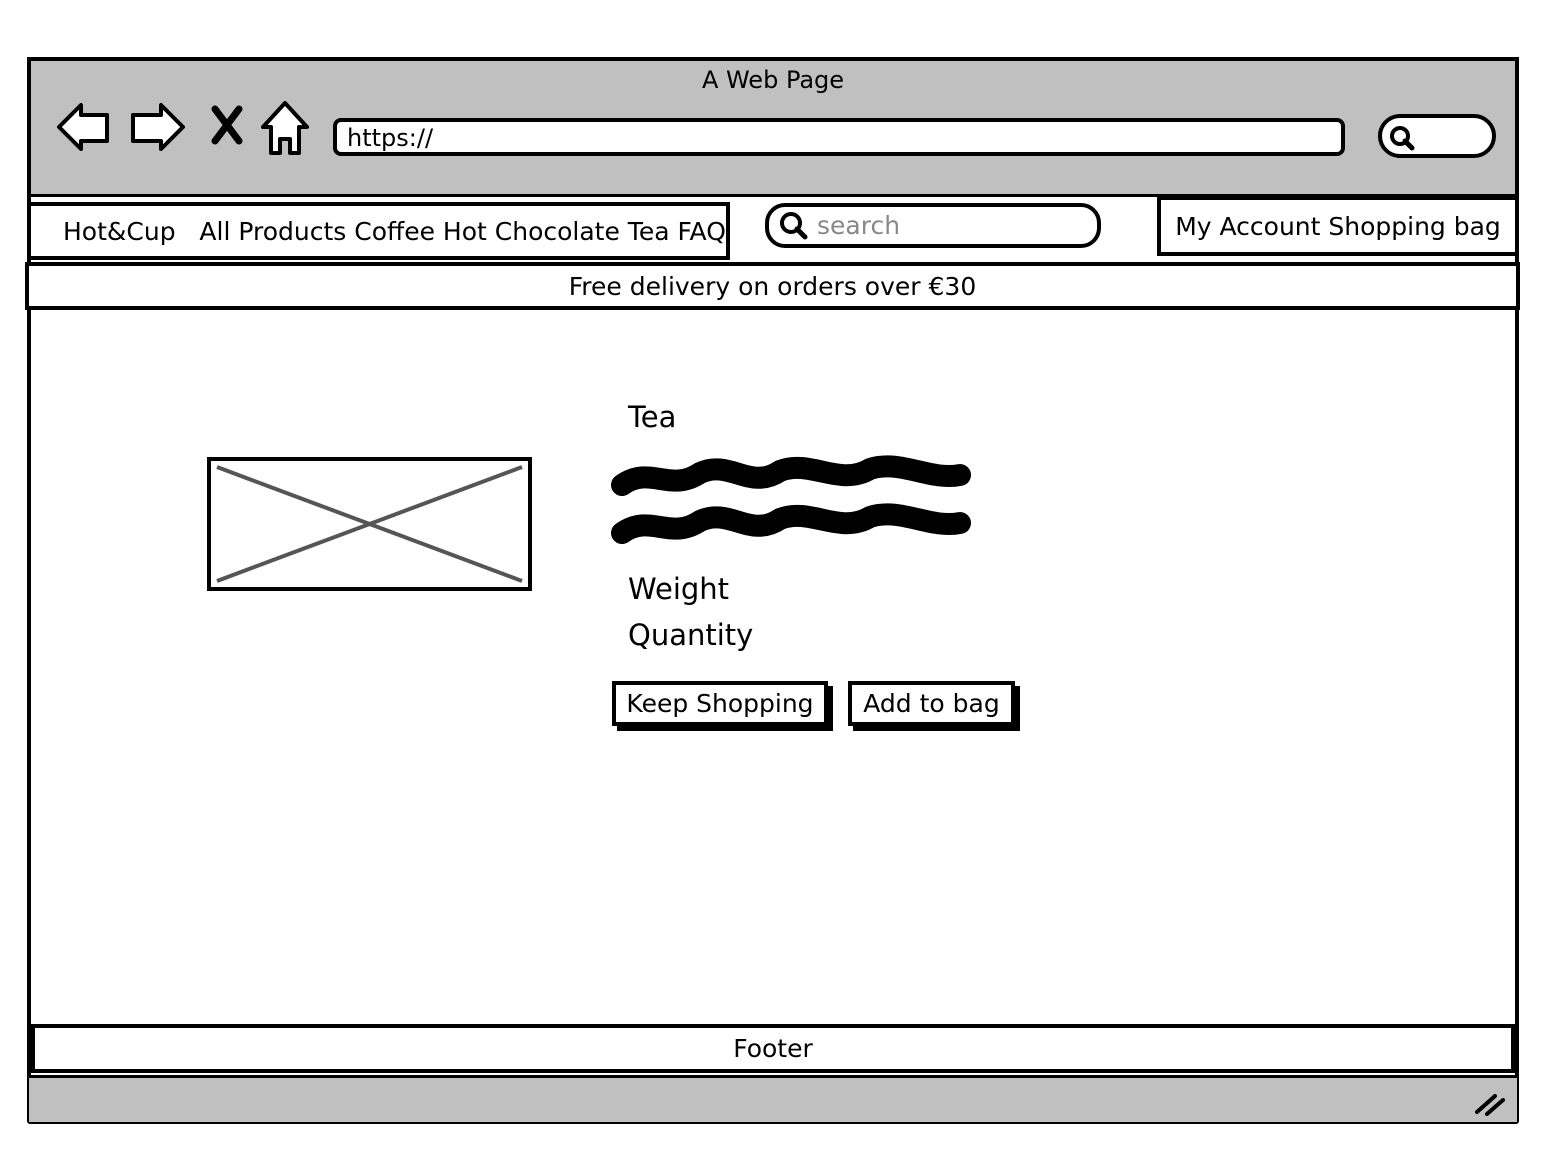 The image size is (1560, 1170). What do you see at coordinates (691, 635) in the screenshot?
I see `quantity-label: Quantity` at bounding box center [691, 635].